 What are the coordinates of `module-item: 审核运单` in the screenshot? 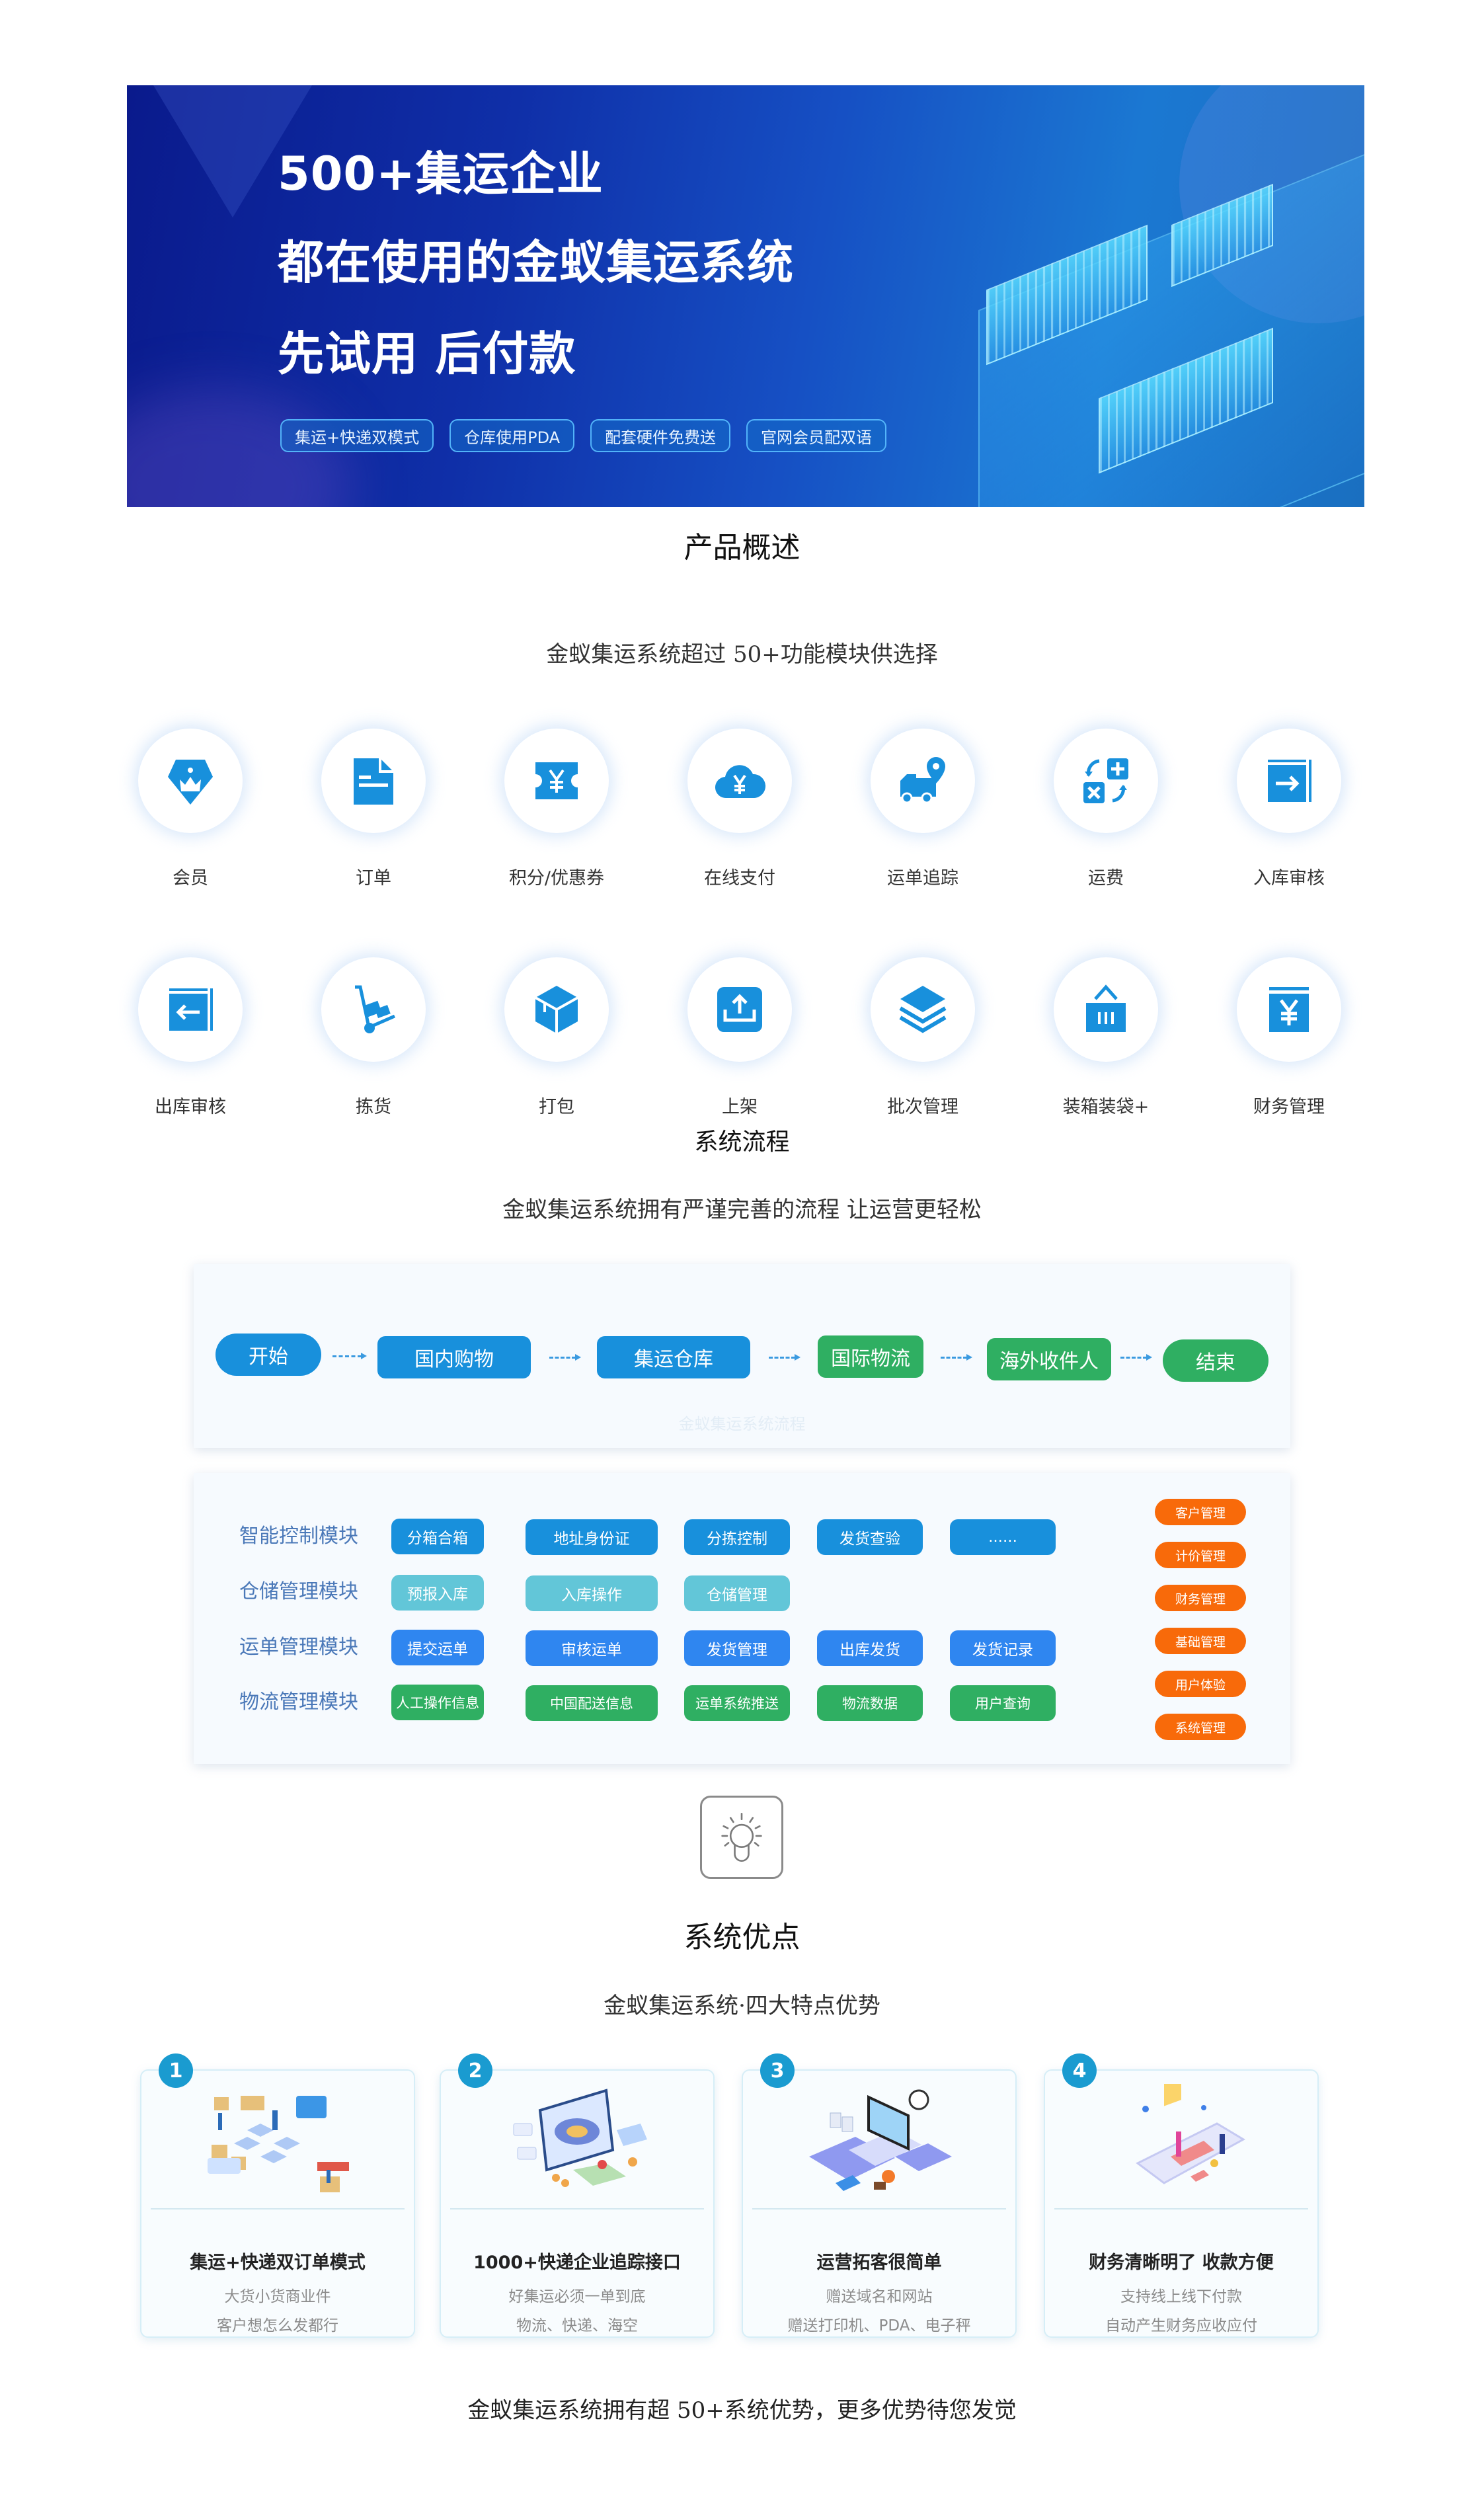 It's located at (592, 1648).